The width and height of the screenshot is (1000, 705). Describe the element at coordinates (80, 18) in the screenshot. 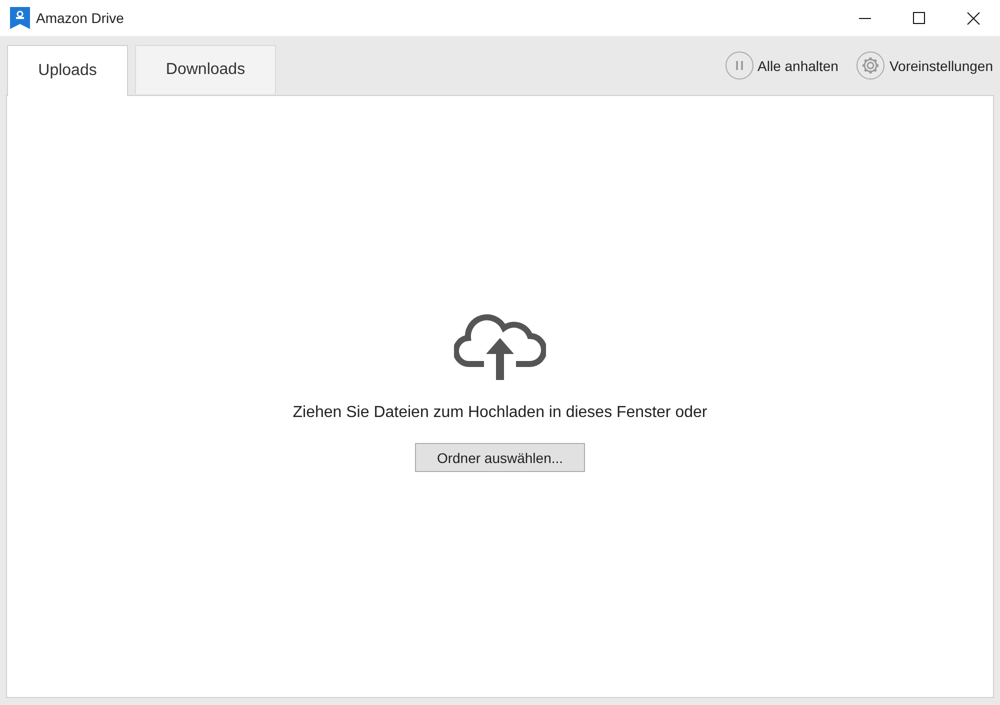

I see `window-title: Amazon Drive` at that location.